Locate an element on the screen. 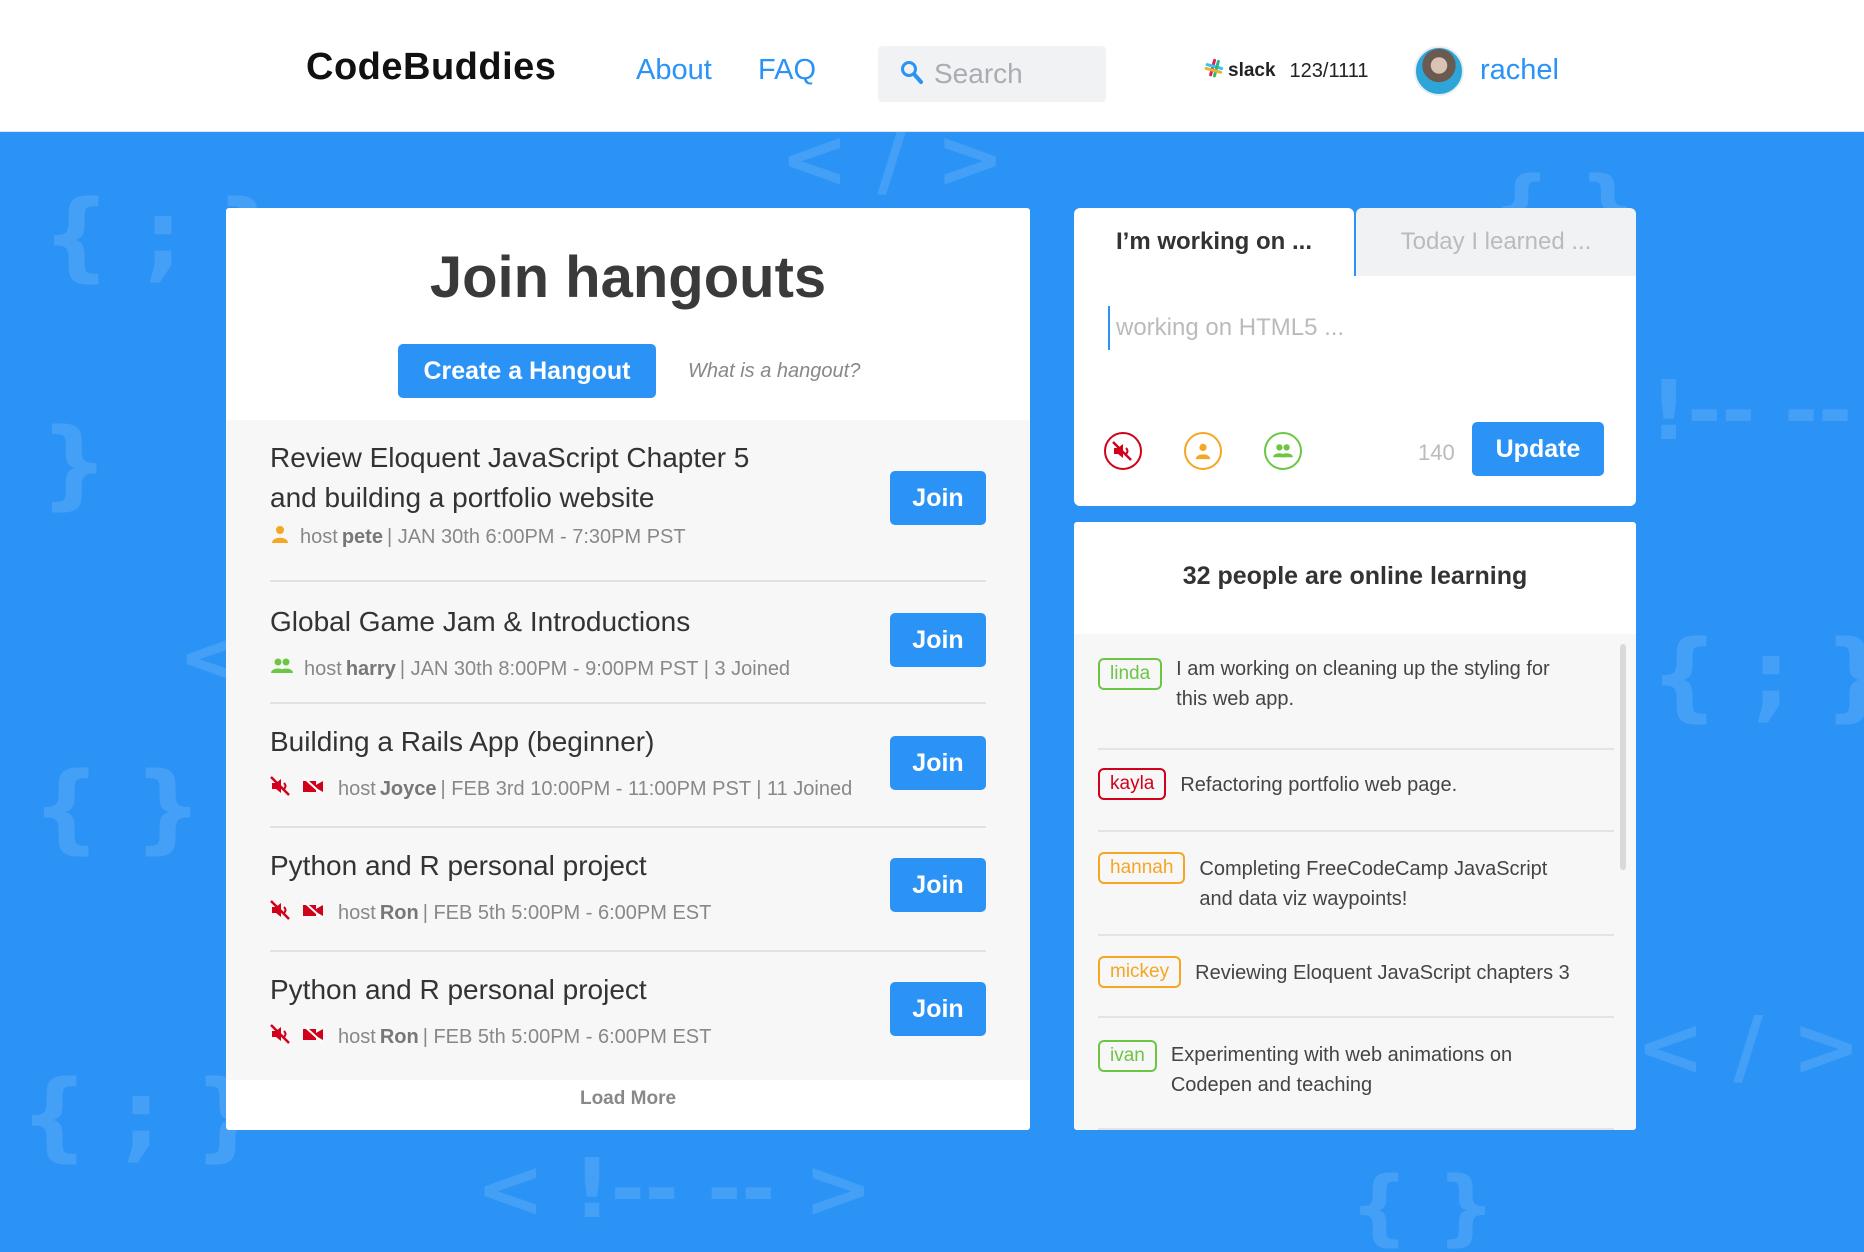 The width and height of the screenshot is (1864, 1252). scrollbar is located at coordinates (1623, 757).